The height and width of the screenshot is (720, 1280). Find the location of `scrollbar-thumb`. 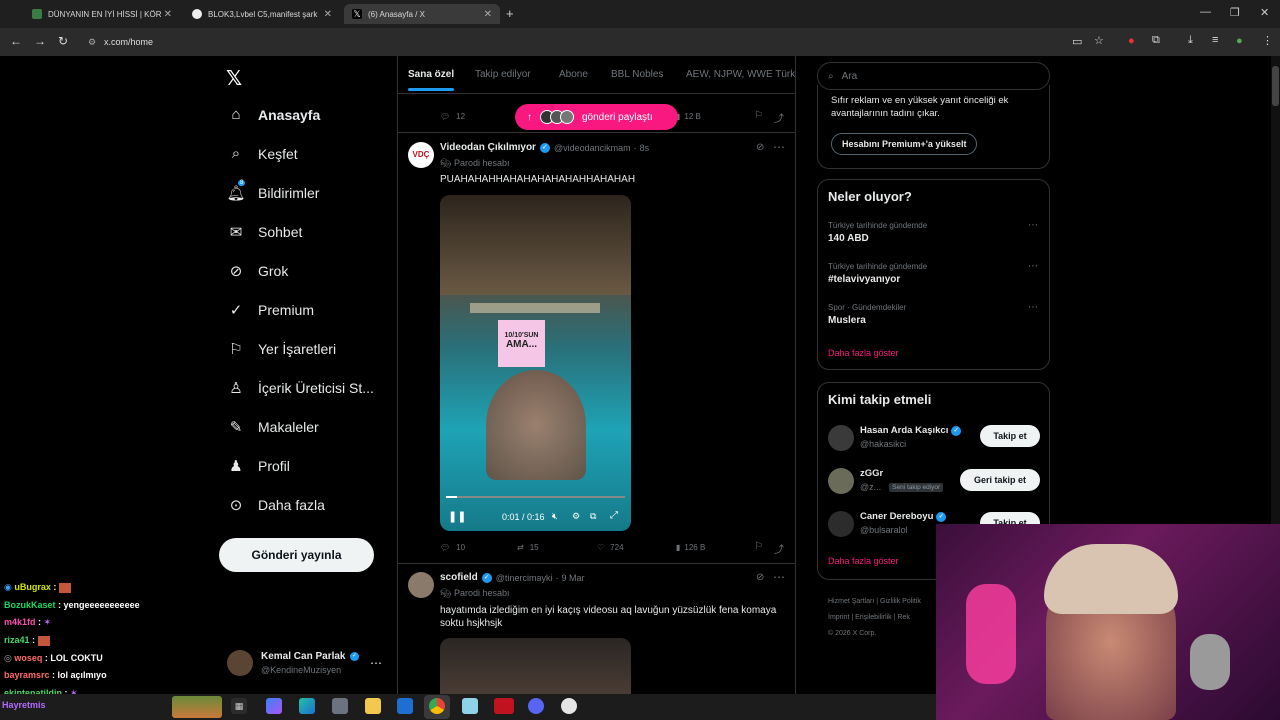

scrollbar-thumb is located at coordinates (1275, 86).